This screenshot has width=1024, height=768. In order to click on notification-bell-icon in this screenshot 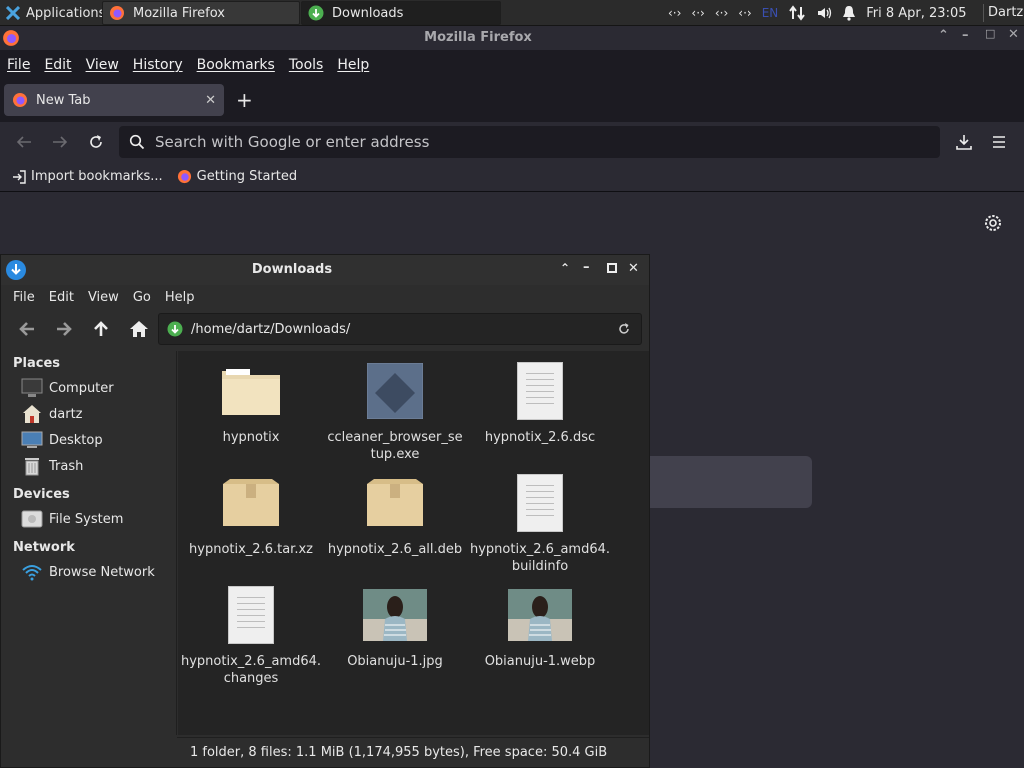, I will do `click(849, 13)`.